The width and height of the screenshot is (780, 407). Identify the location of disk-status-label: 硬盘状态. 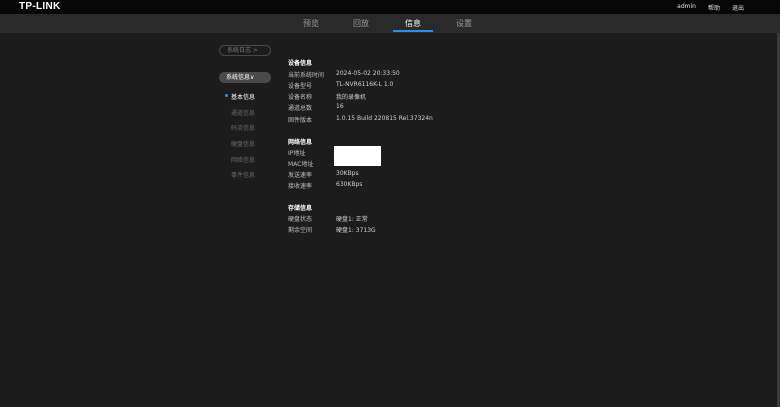
(300, 219).